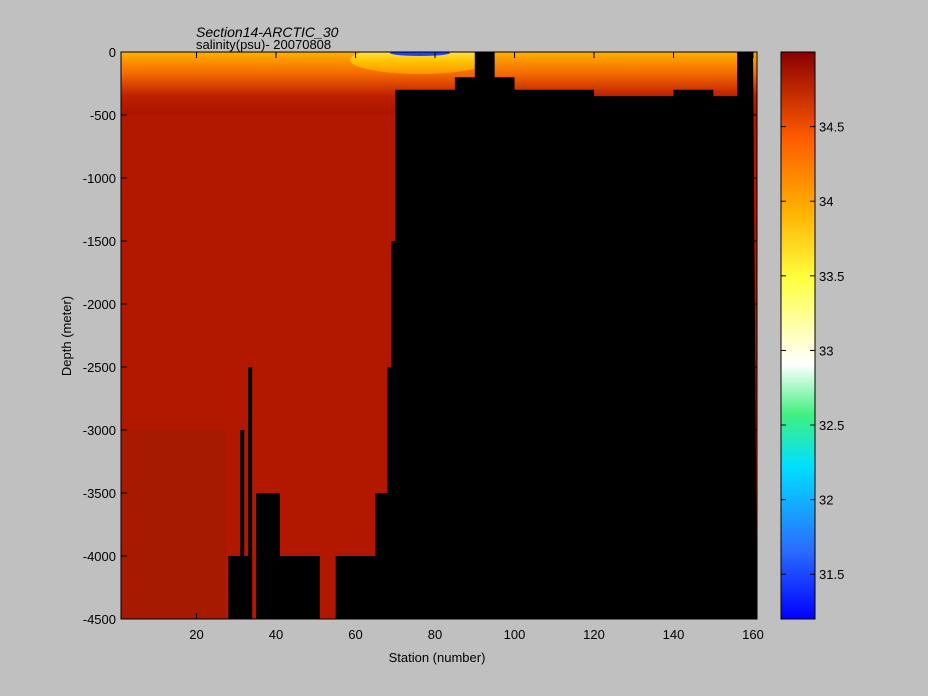  What do you see at coordinates (437, 657) in the screenshot?
I see `x-axis-label: Station (number)` at bounding box center [437, 657].